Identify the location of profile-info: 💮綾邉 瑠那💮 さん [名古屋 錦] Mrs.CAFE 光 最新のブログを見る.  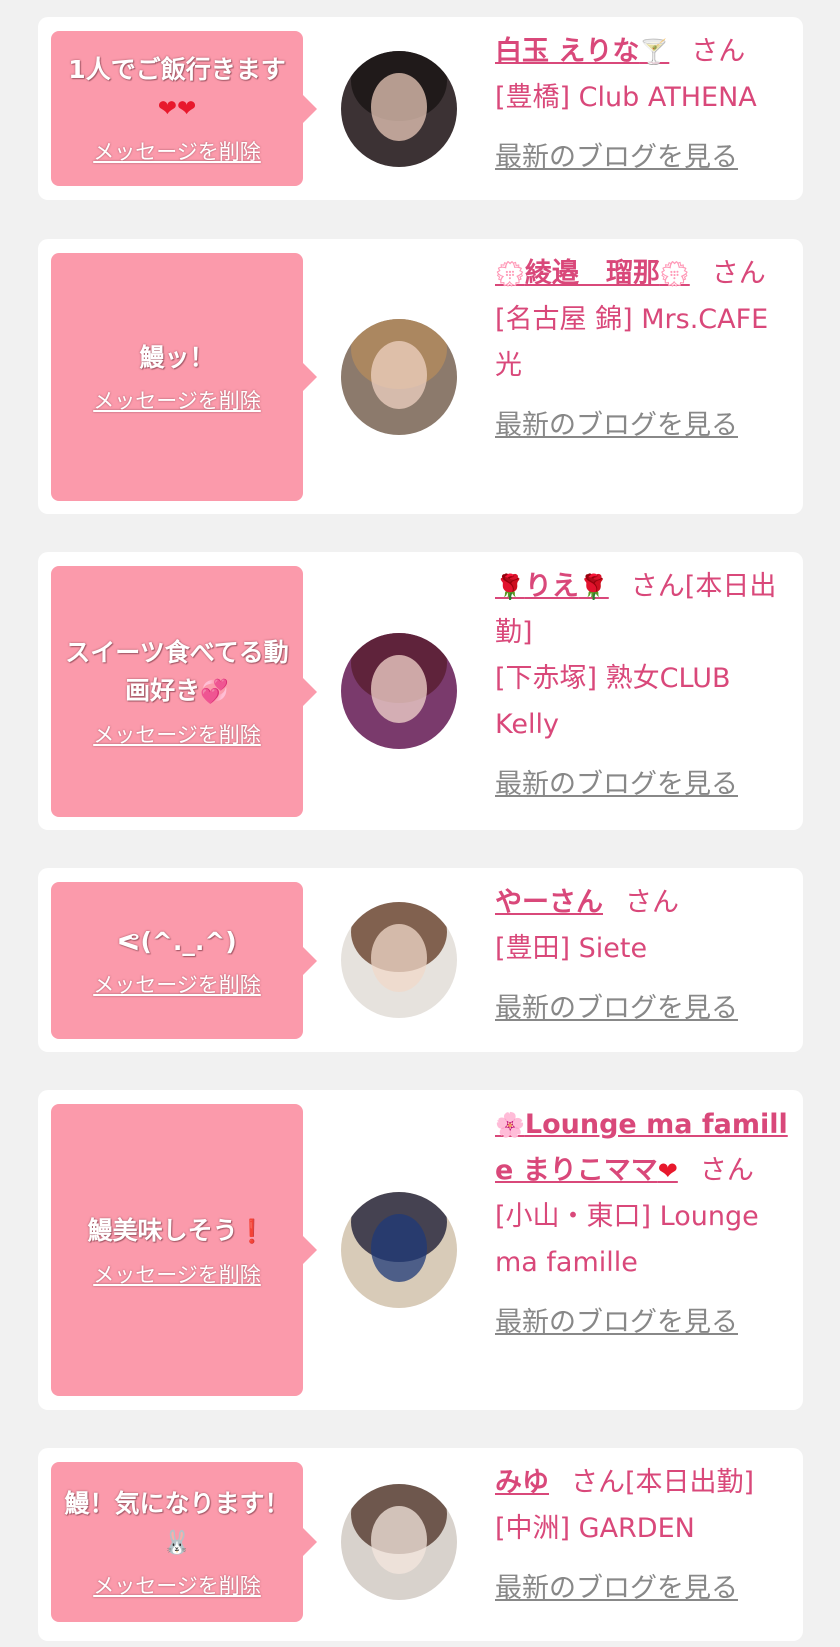
(645, 350).